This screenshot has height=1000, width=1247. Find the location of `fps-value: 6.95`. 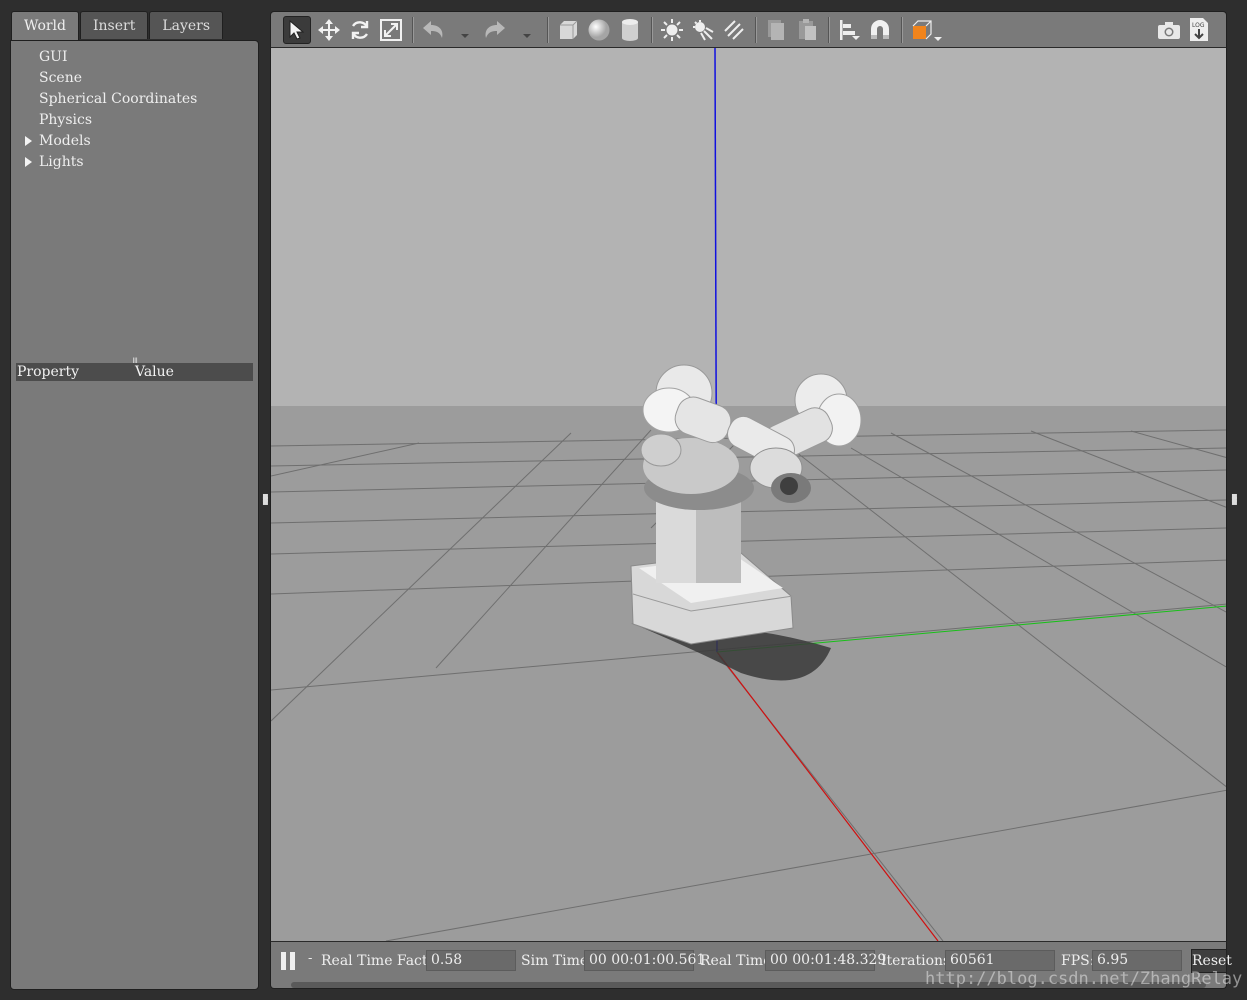

fps-value: 6.95 is located at coordinates (1137, 960).